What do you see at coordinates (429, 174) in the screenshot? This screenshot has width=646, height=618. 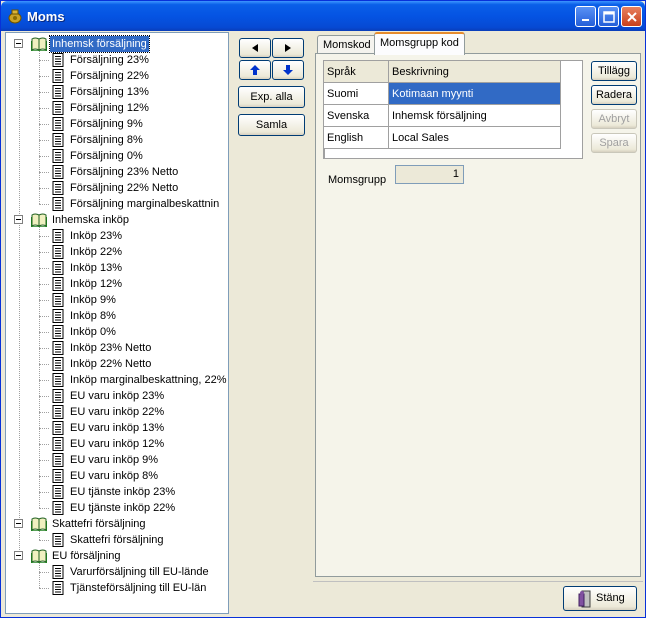 I see `momsgrupp-field: 1` at bounding box center [429, 174].